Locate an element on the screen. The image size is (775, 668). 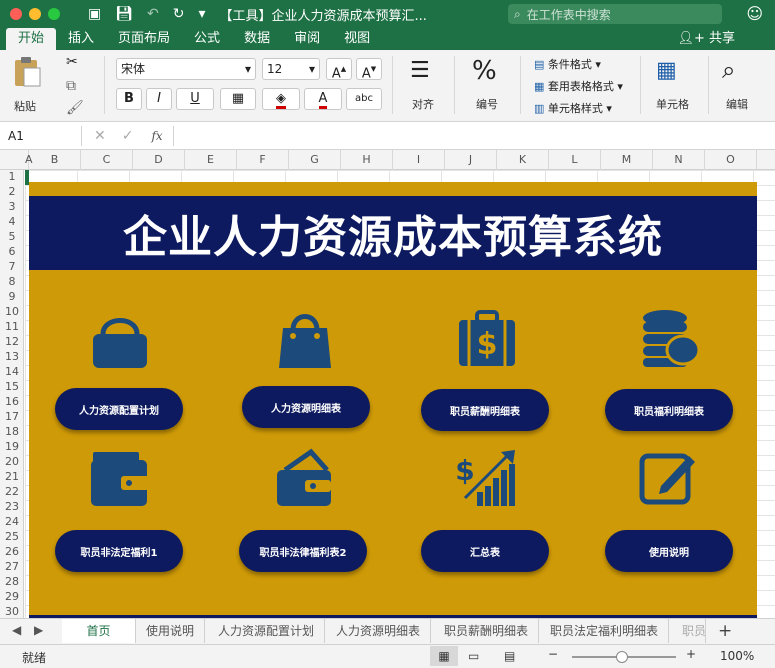
column-header-n: N is located at coordinates (679, 160).